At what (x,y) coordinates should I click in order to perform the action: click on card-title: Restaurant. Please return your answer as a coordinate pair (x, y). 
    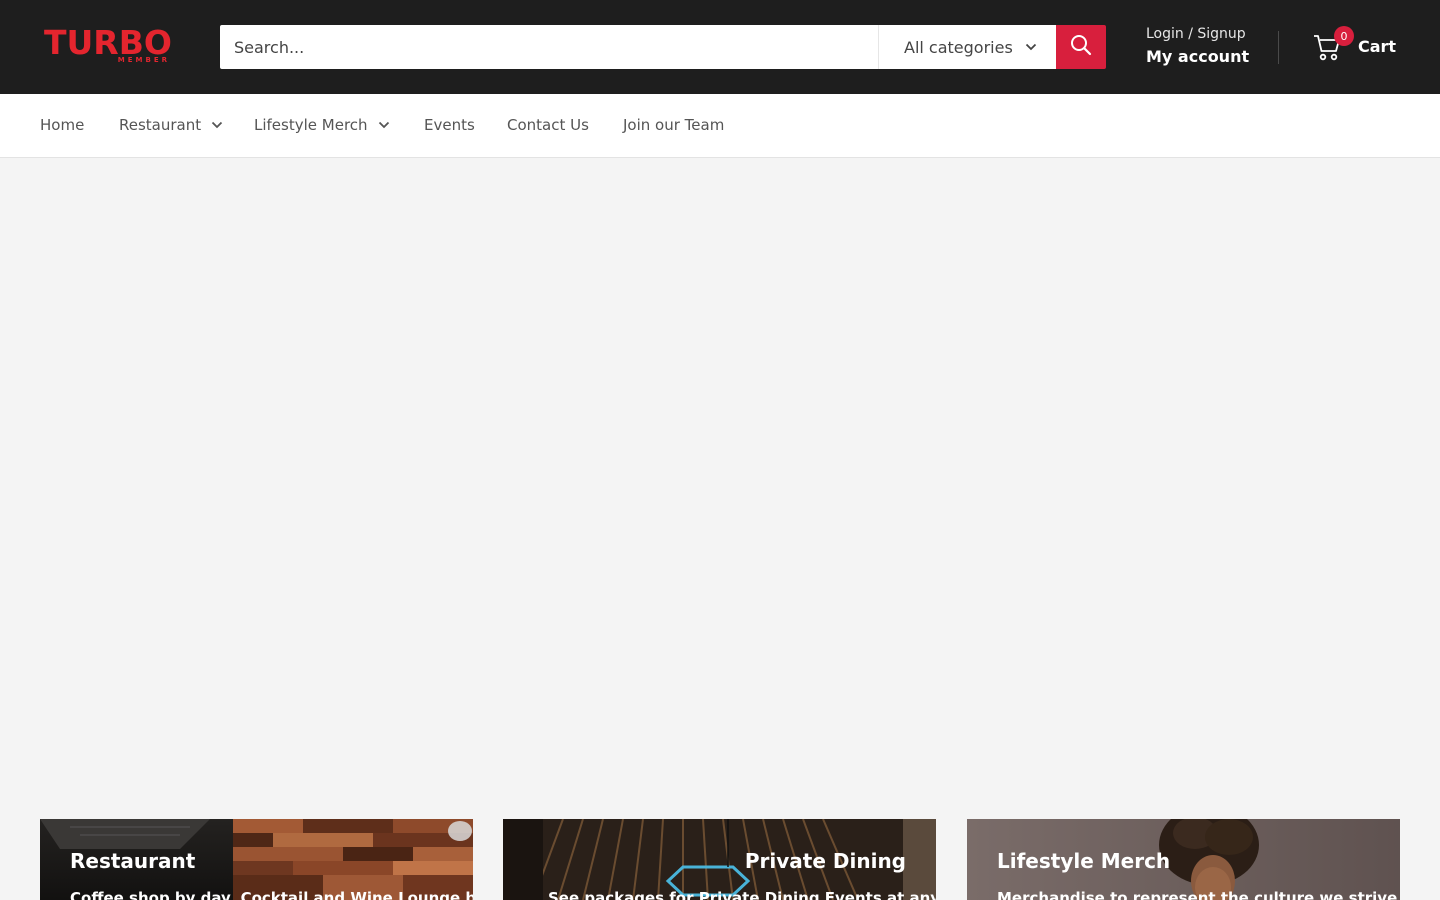
    Looking at the image, I should click on (133, 861).